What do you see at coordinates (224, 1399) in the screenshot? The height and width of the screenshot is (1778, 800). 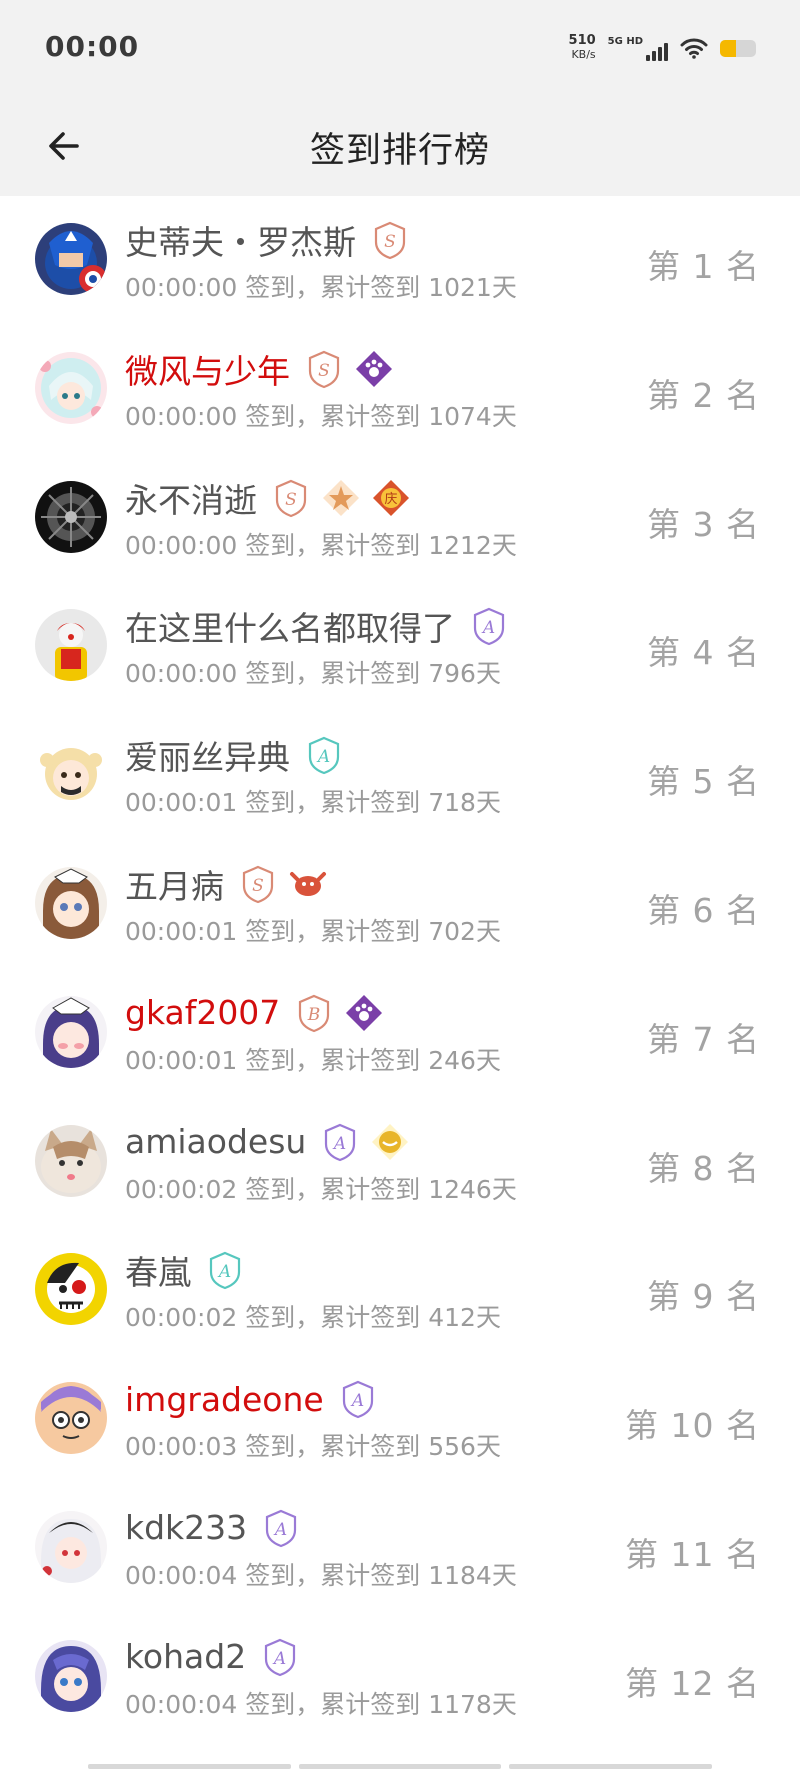 I see `username: imgradeone` at bounding box center [224, 1399].